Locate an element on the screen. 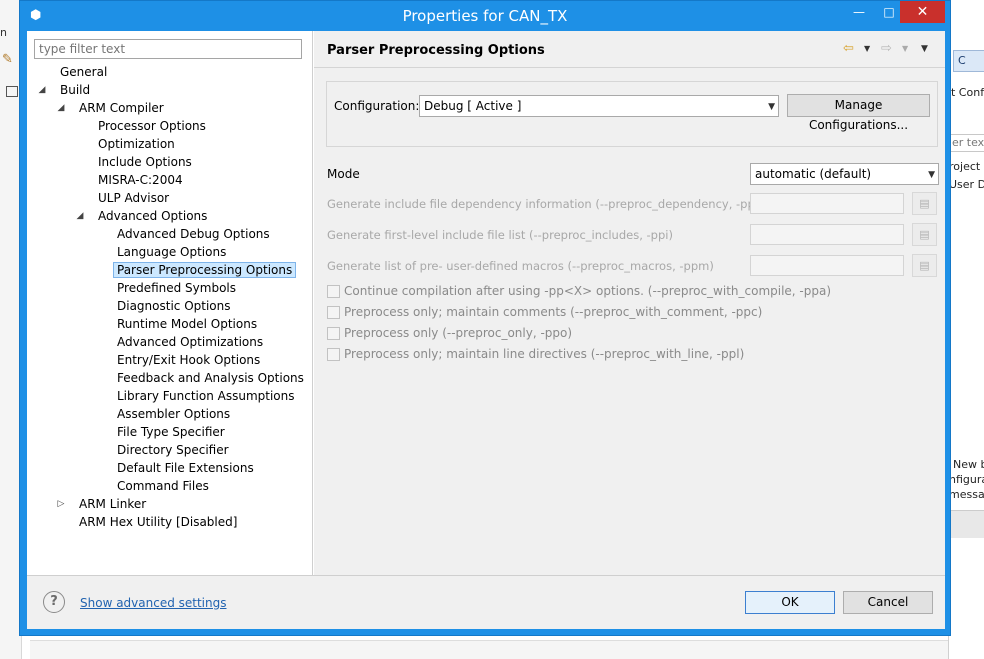 The height and width of the screenshot is (659, 984). tree-node: ◢ Advanced Options is located at coordinates (144, 216).